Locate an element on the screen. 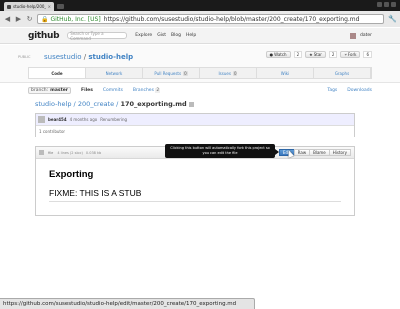  browser-tab: studio-help/200_create/ × is located at coordinates (29, 6).